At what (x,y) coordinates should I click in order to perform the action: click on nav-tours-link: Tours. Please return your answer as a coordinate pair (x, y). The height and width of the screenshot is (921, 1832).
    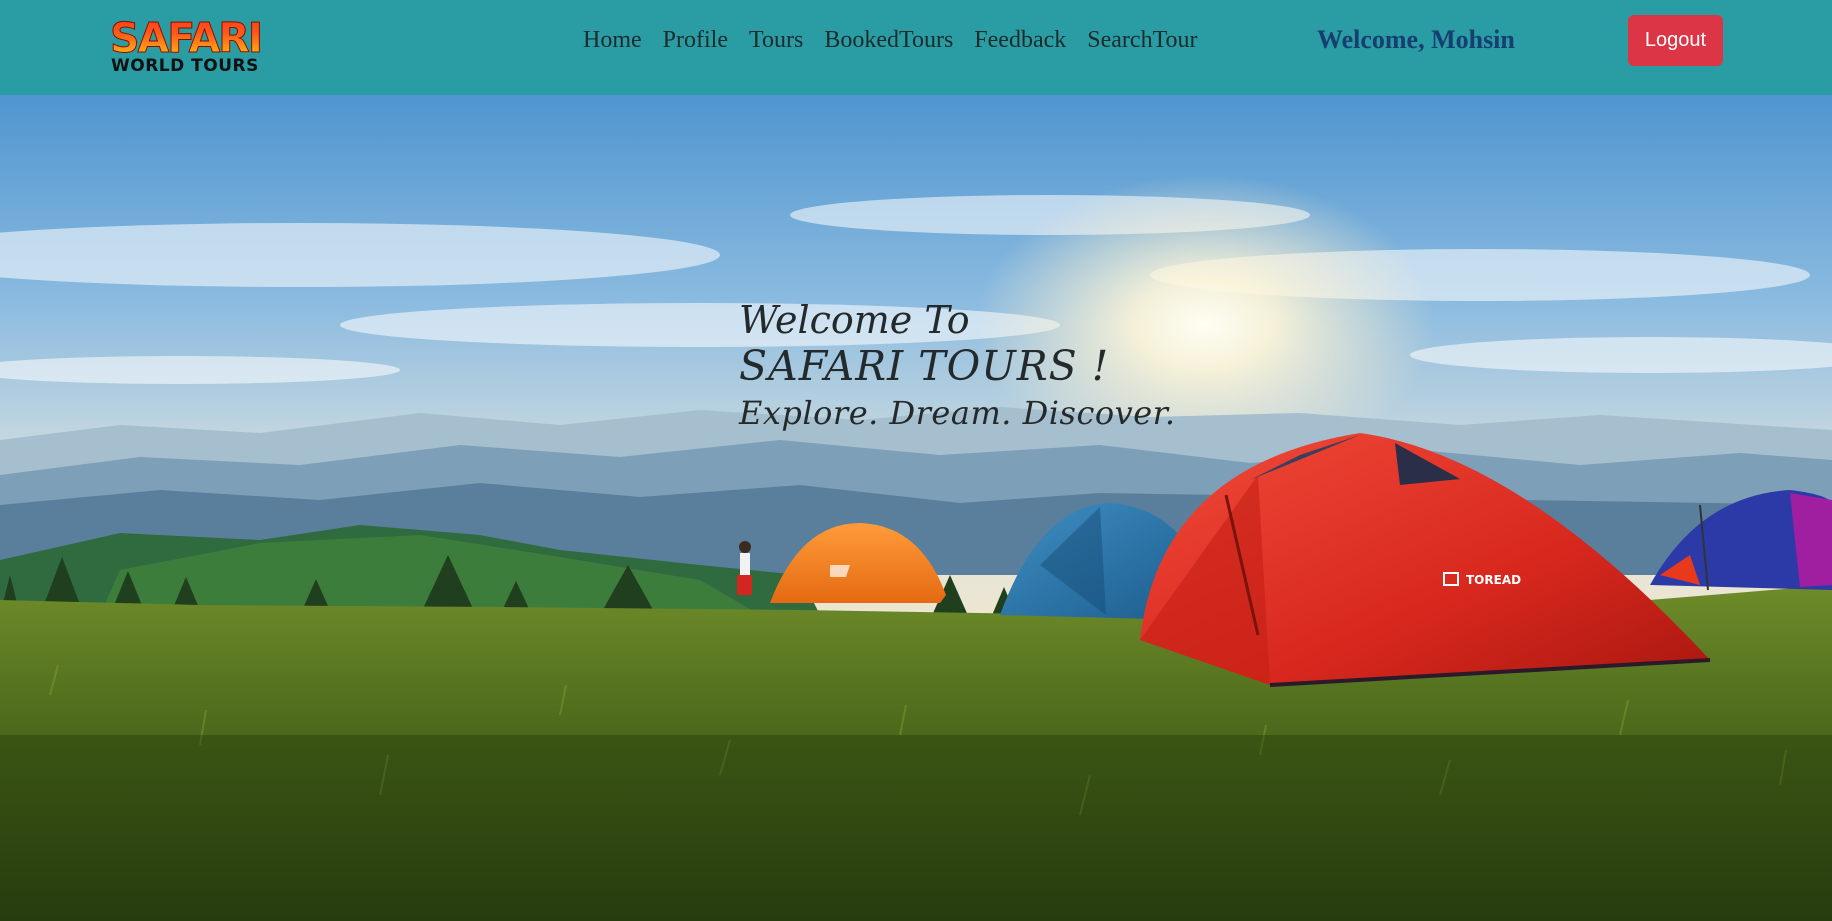
    Looking at the image, I should click on (776, 40).